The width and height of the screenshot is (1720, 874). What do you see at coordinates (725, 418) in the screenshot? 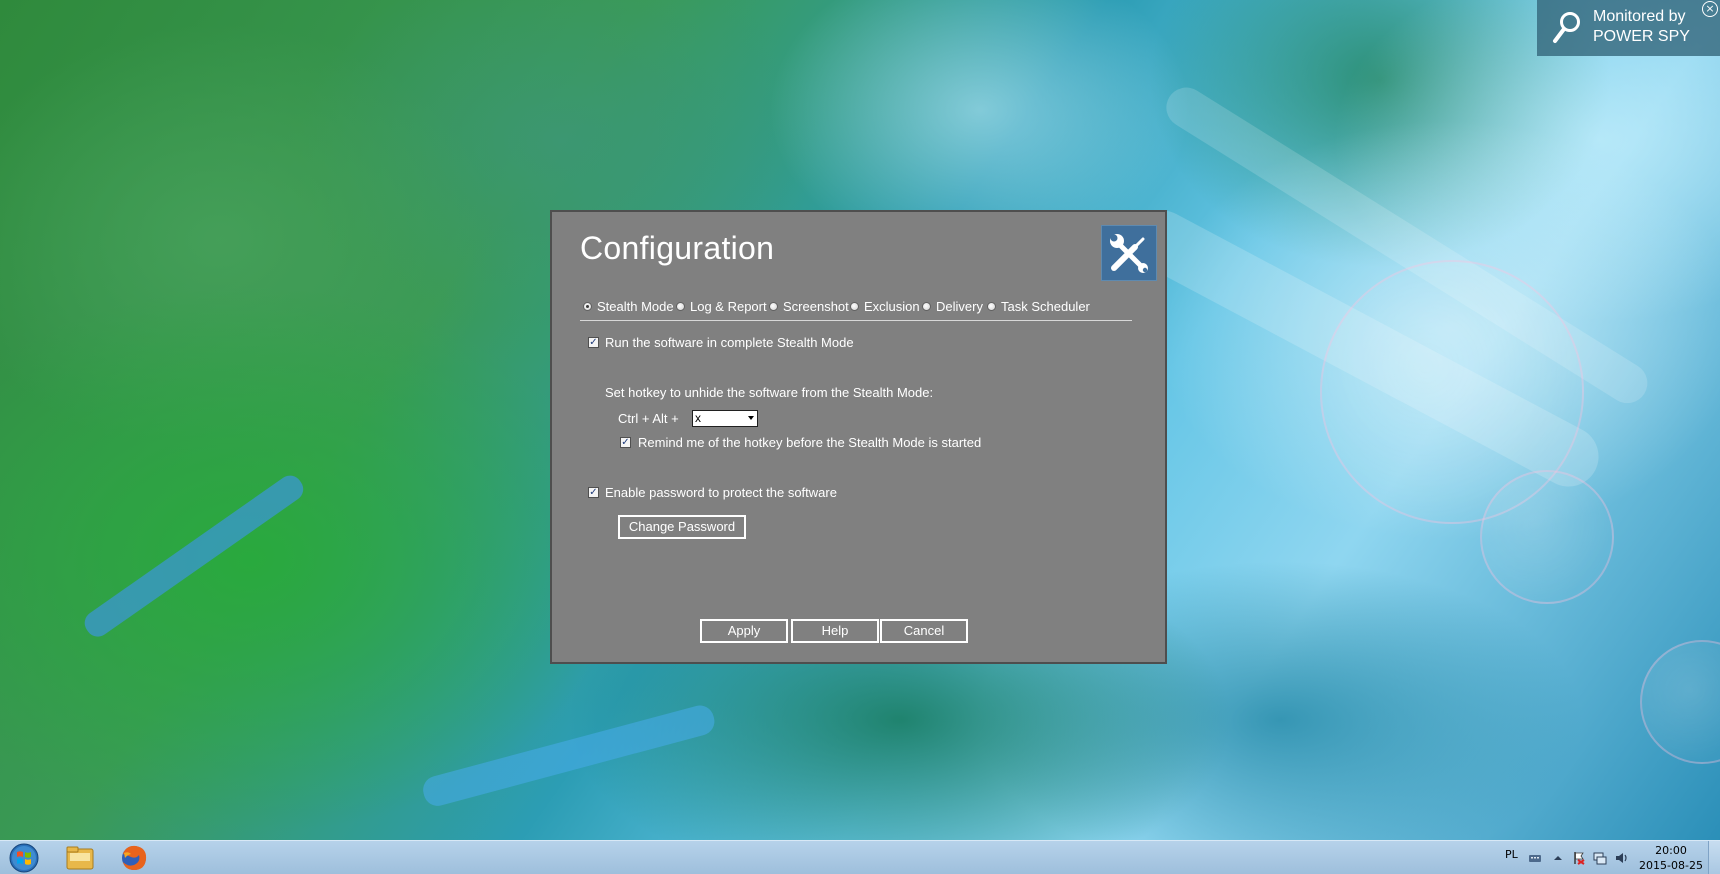
I see `hotkey-select: x` at bounding box center [725, 418].